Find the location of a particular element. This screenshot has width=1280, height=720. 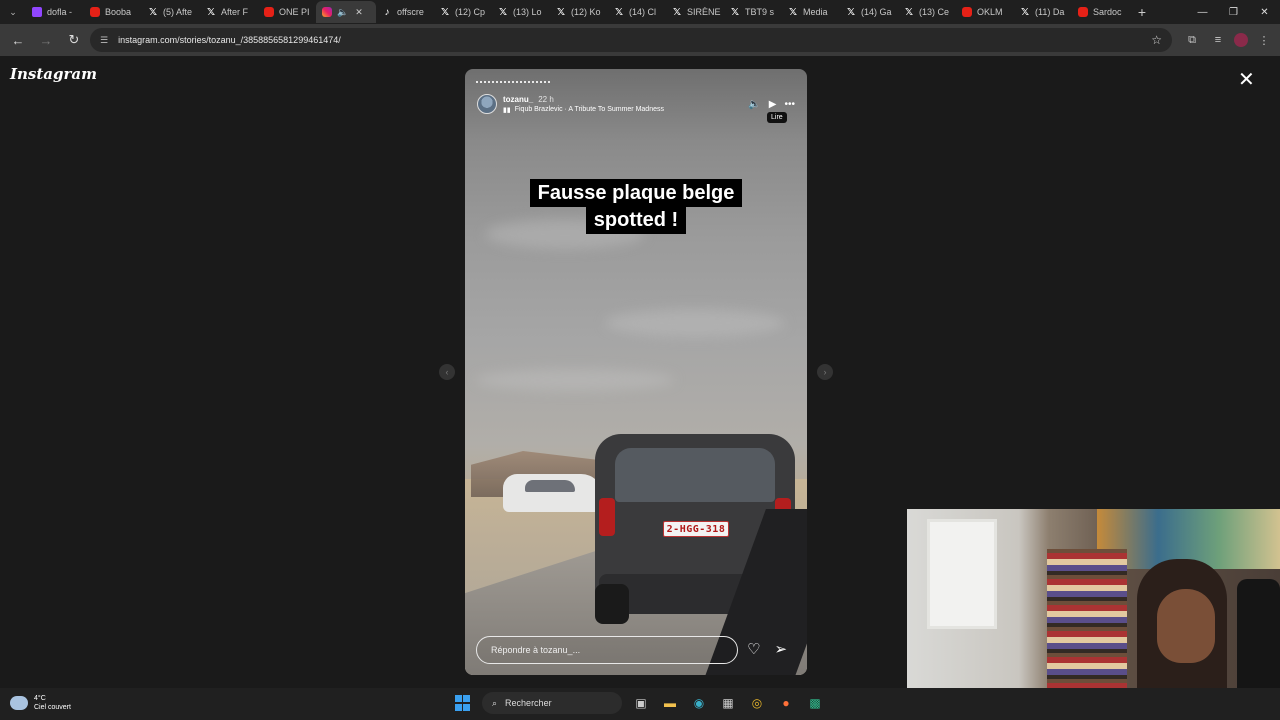

tab: Sardoc is located at coordinates (1101, 12).